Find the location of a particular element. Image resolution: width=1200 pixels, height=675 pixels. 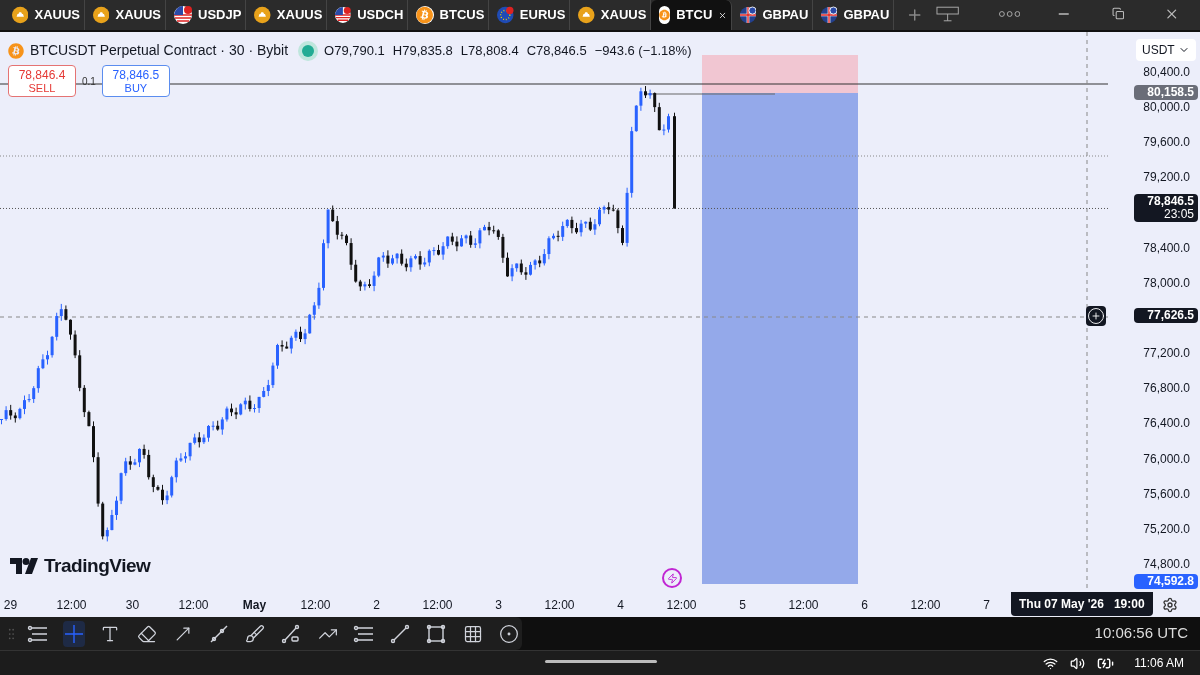

tab-label: BTCUS is located at coordinates (462, 15).